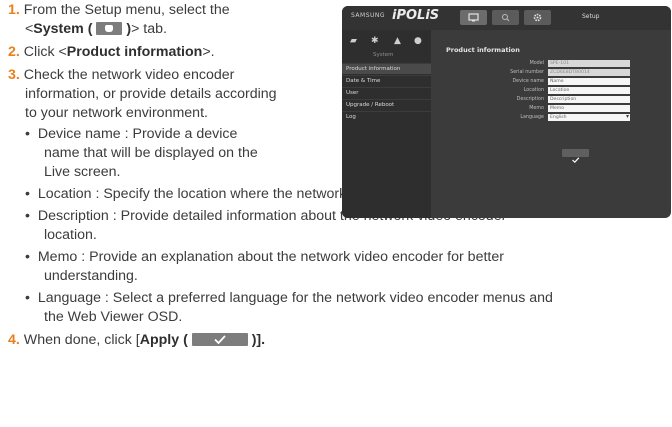  I want to click on bullet-description-line-2: location., so click(70, 235).